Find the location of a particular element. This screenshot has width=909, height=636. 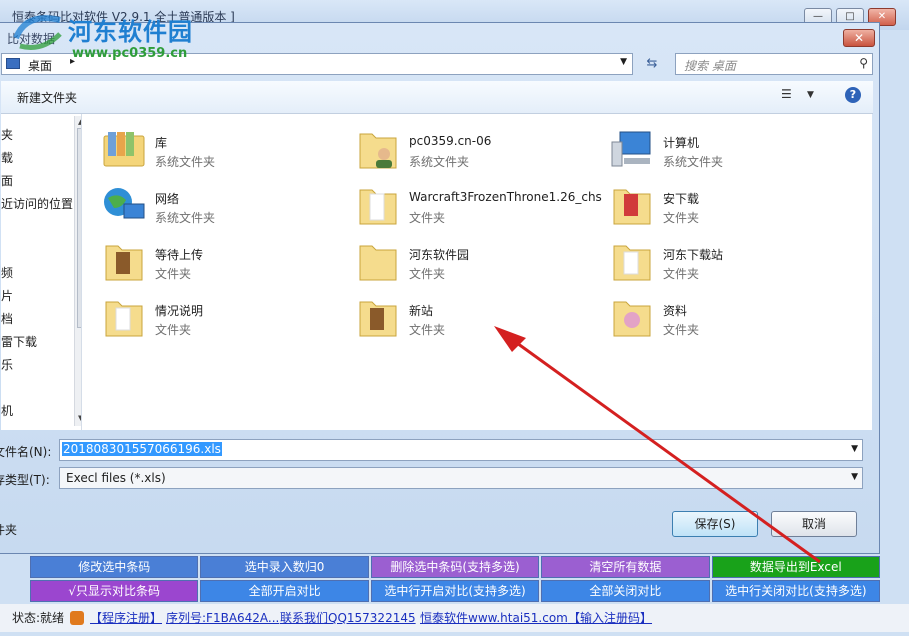

annotation-arrow is located at coordinates (657, 445).